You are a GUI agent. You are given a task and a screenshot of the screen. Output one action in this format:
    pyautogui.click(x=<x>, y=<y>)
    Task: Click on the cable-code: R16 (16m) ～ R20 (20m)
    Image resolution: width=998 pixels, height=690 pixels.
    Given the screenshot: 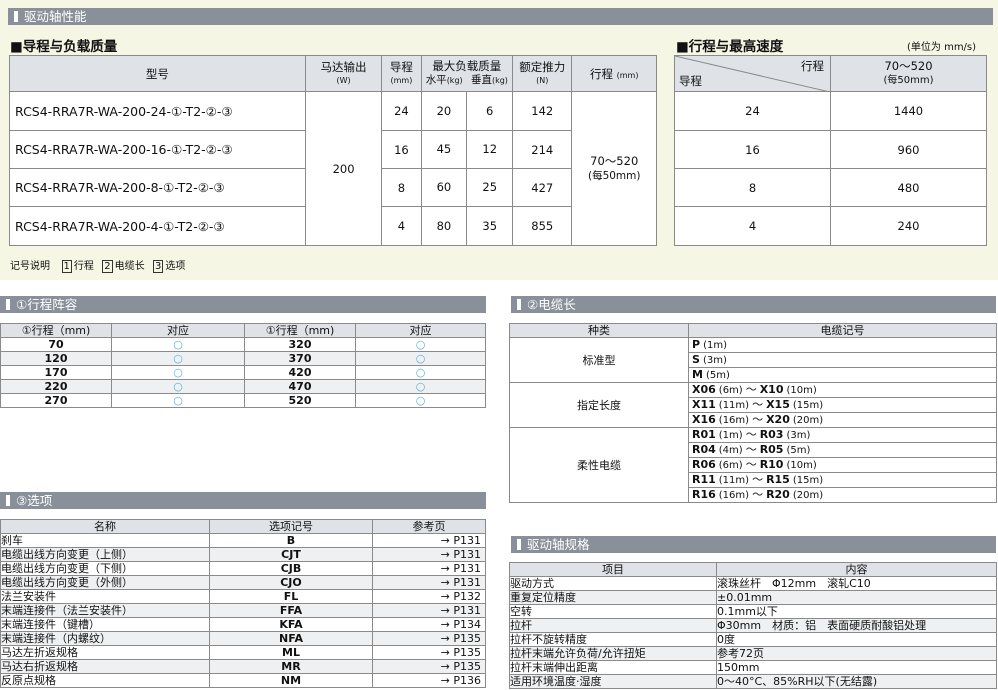 What is the action you would take?
    pyautogui.click(x=842, y=495)
    